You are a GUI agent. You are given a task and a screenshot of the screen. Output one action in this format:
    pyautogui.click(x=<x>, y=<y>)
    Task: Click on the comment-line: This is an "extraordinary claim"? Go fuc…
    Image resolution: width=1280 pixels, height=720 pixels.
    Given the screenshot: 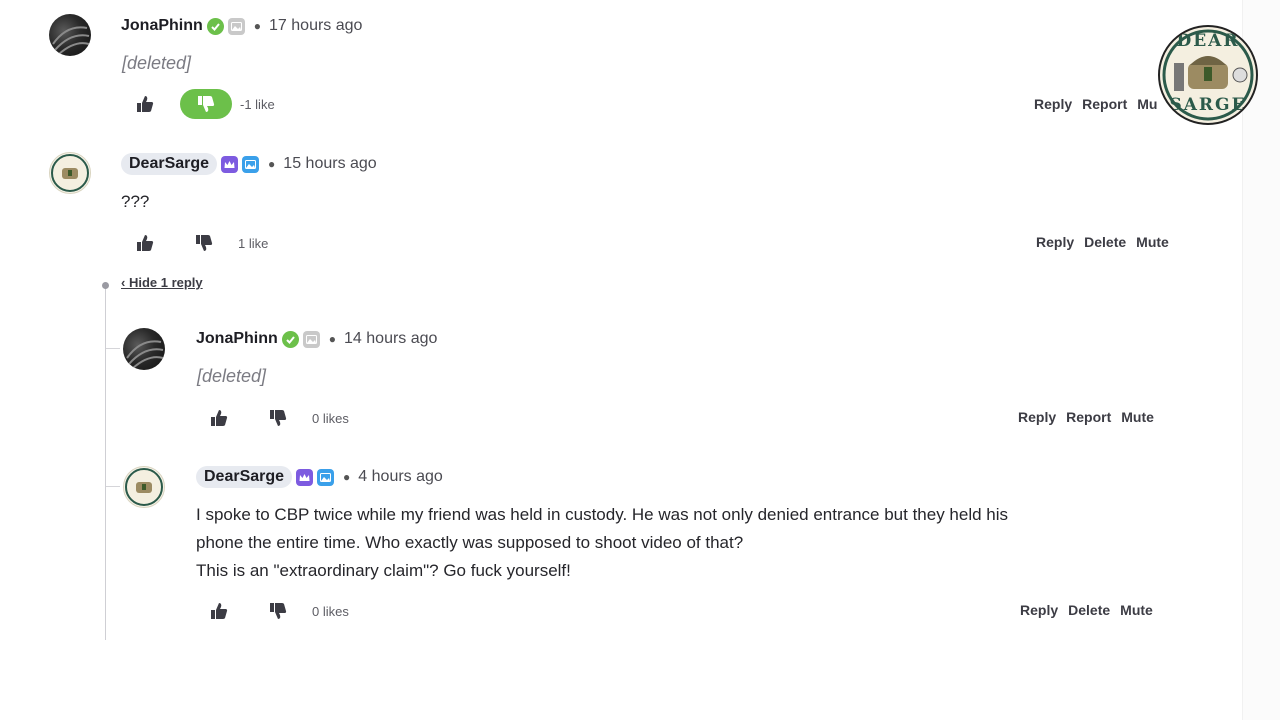 What is the action you would take?
    pyautogui.click(x=383, y=570)
    